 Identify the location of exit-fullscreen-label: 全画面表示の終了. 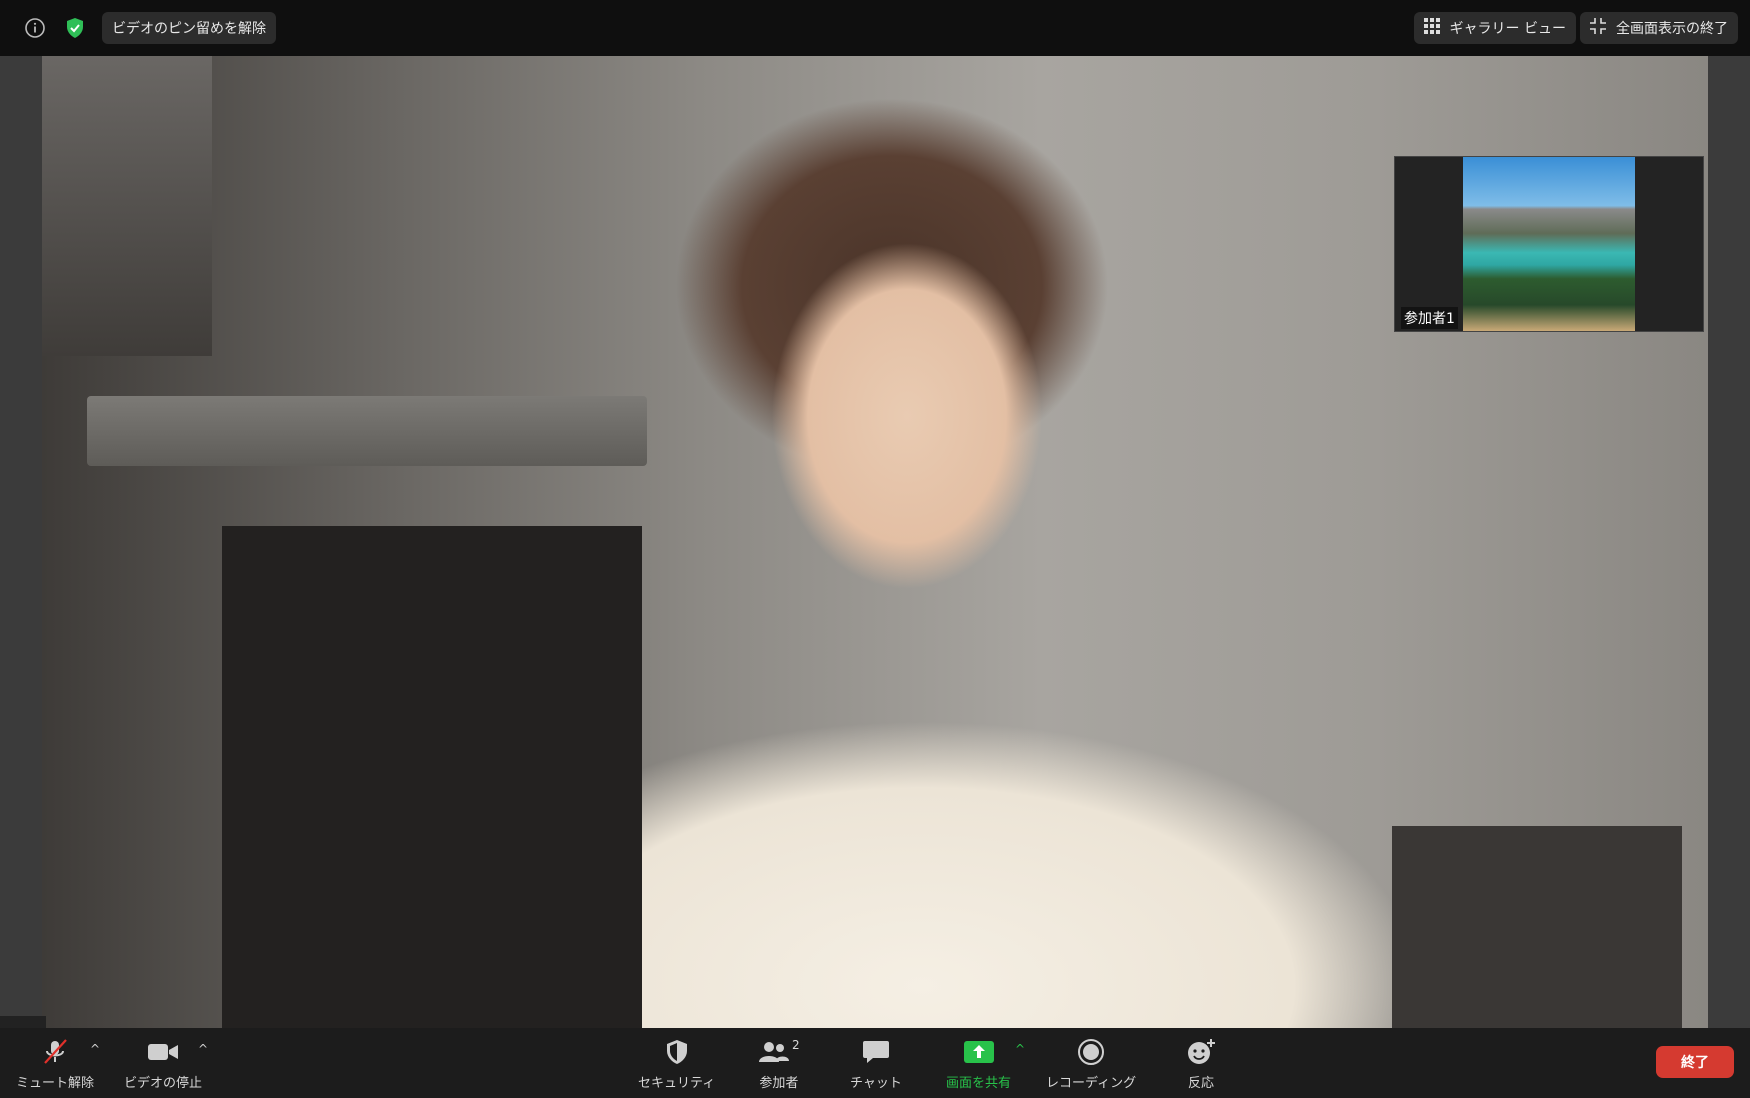
(1672, 29).